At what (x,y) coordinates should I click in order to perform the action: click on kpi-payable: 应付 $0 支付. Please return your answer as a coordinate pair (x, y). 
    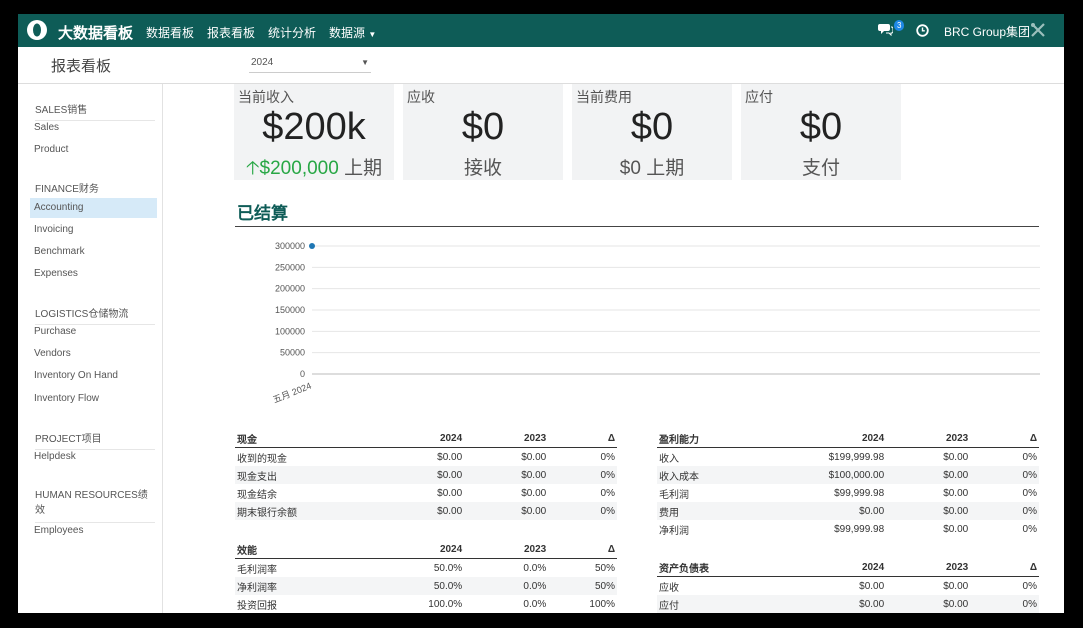
    Looking at the image, I should click on (821, 132).